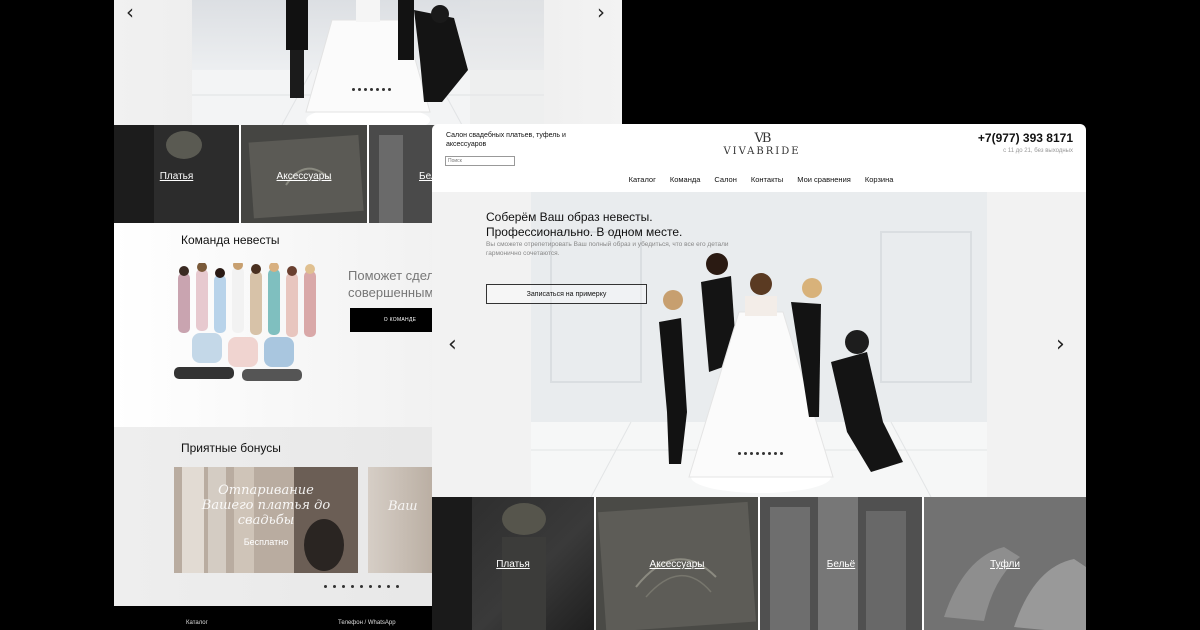 The width and height of the screenshot is (1200, 630). I want to click on category-label: Бельё, so click(841, 564).